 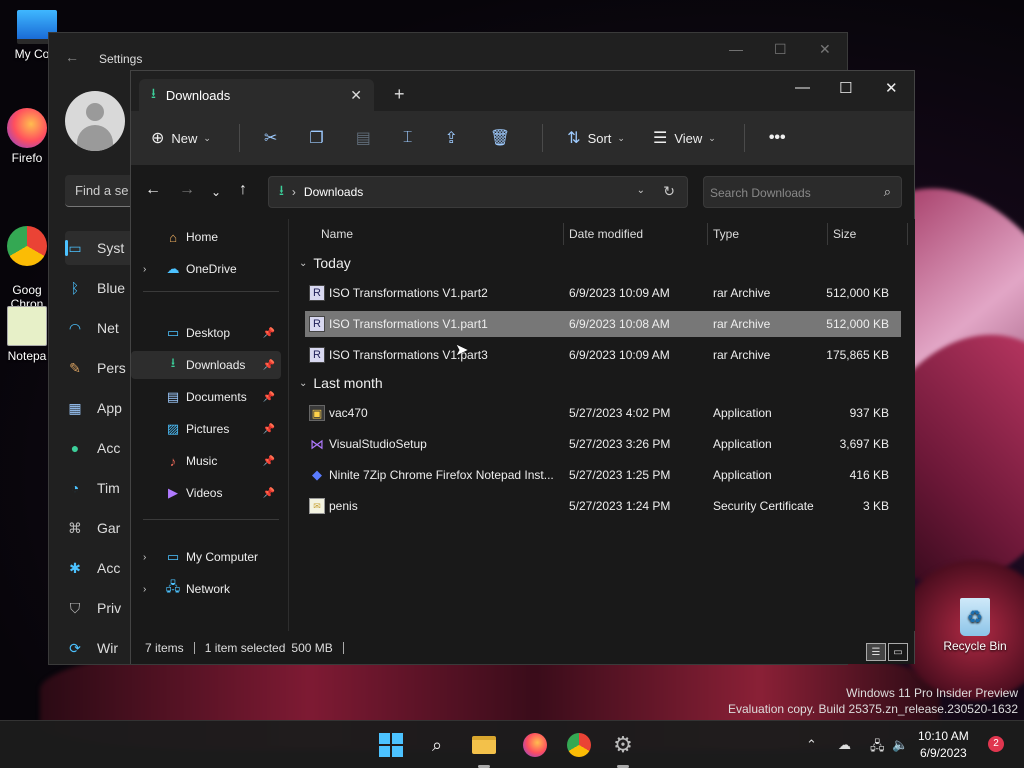 I want to click on settings-nav-apps: ▦ App, so click(x=100, y=408).